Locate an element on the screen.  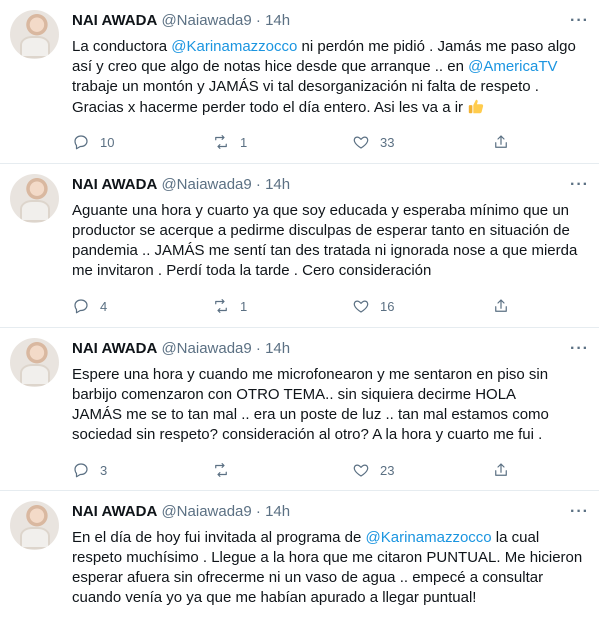
like-button: 16 is located at coordinates (422, 306).